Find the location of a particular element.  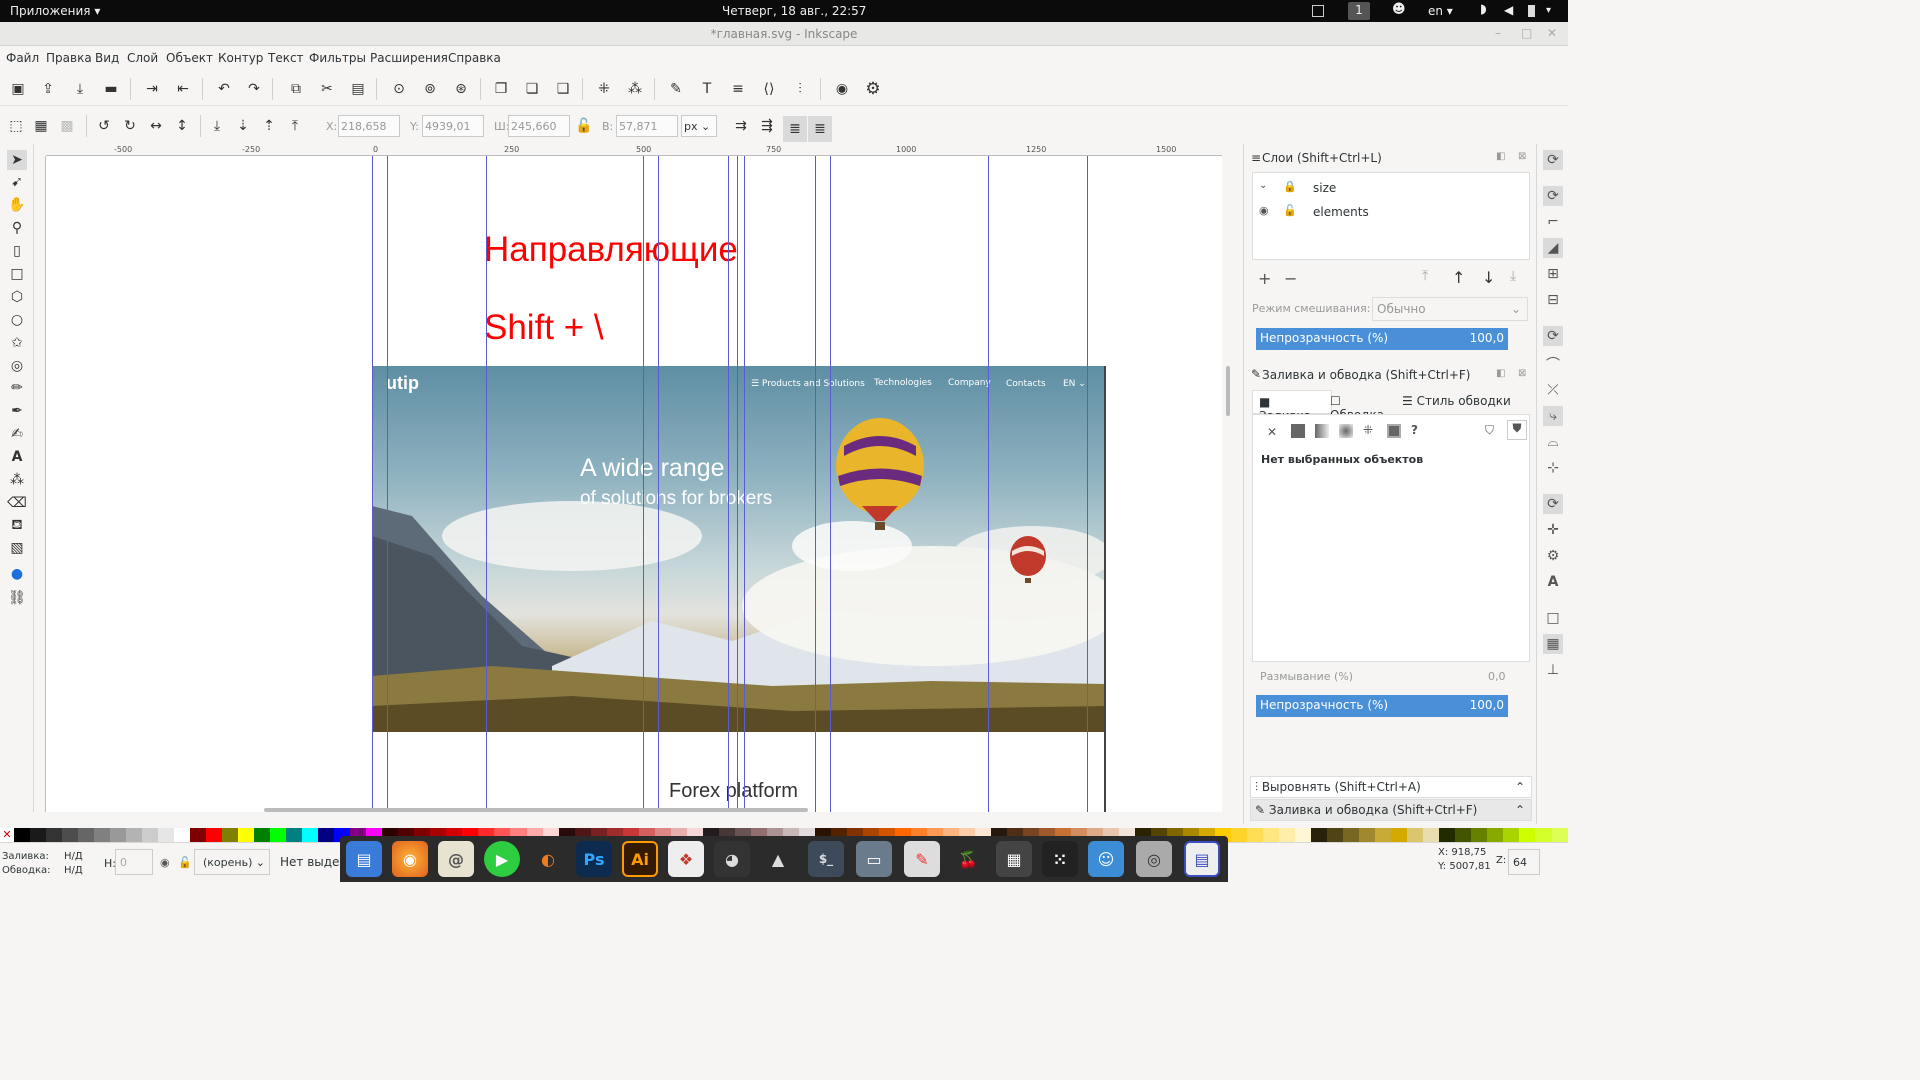

zoom-selection-icon: ⊙ is located at coordinates (399, 89).